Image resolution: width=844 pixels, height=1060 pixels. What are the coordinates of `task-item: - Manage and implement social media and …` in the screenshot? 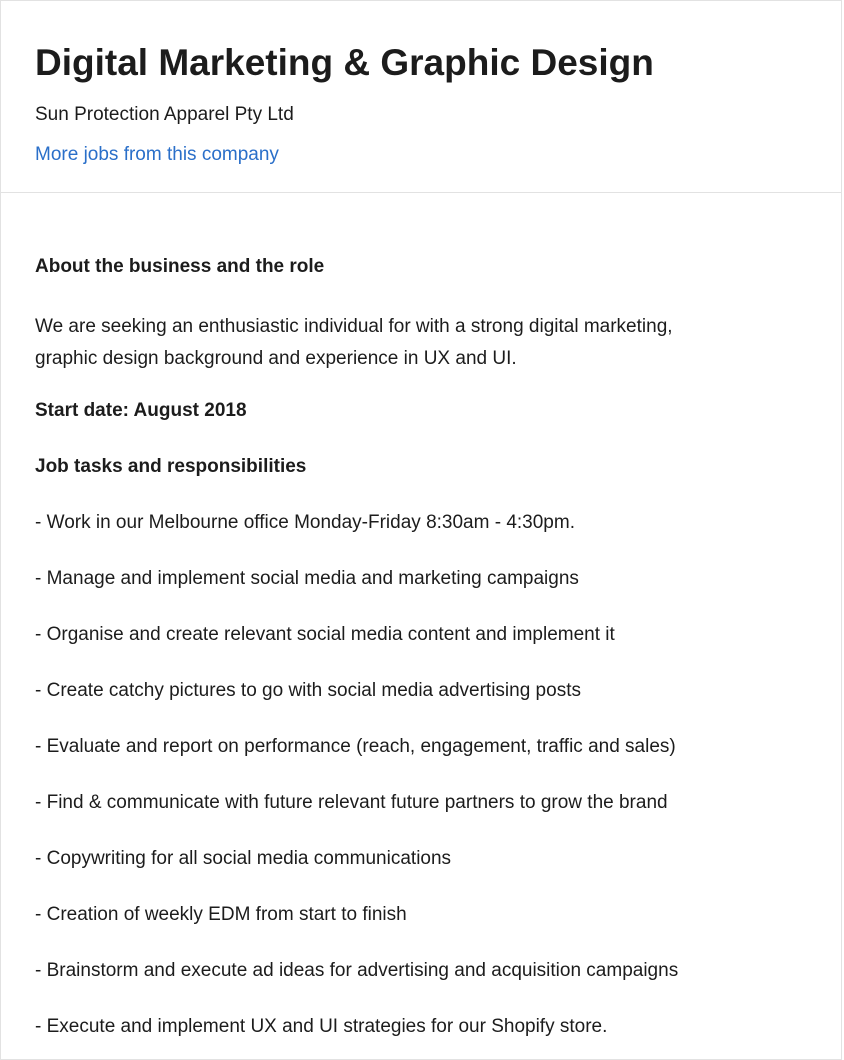 It's located at (307, 578).